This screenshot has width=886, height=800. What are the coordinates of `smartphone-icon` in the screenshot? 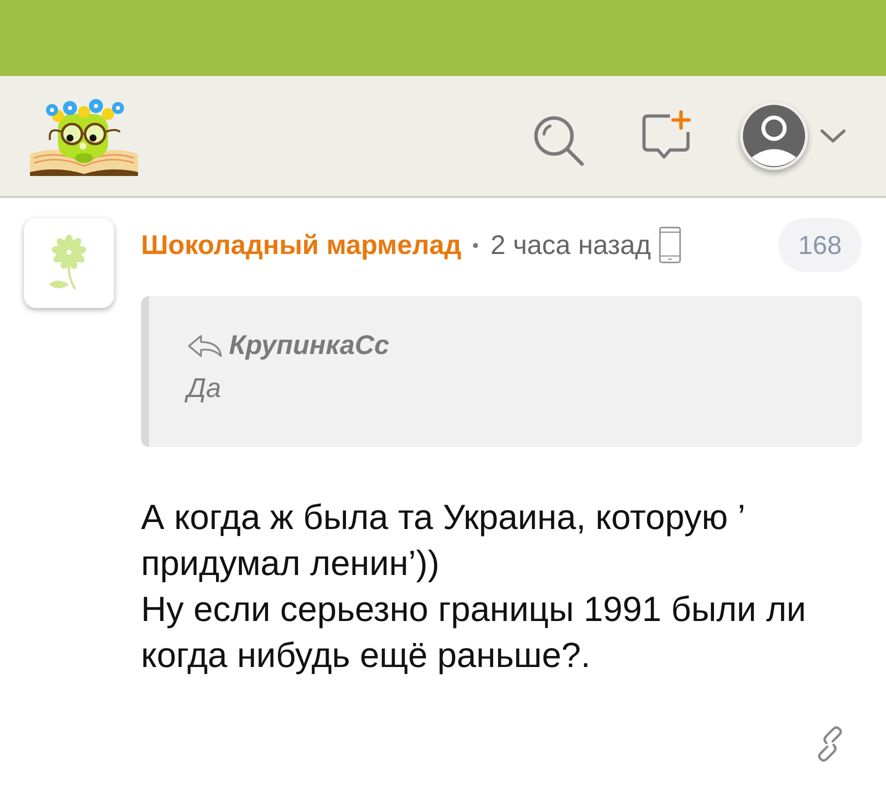 It's located at (669, 245).